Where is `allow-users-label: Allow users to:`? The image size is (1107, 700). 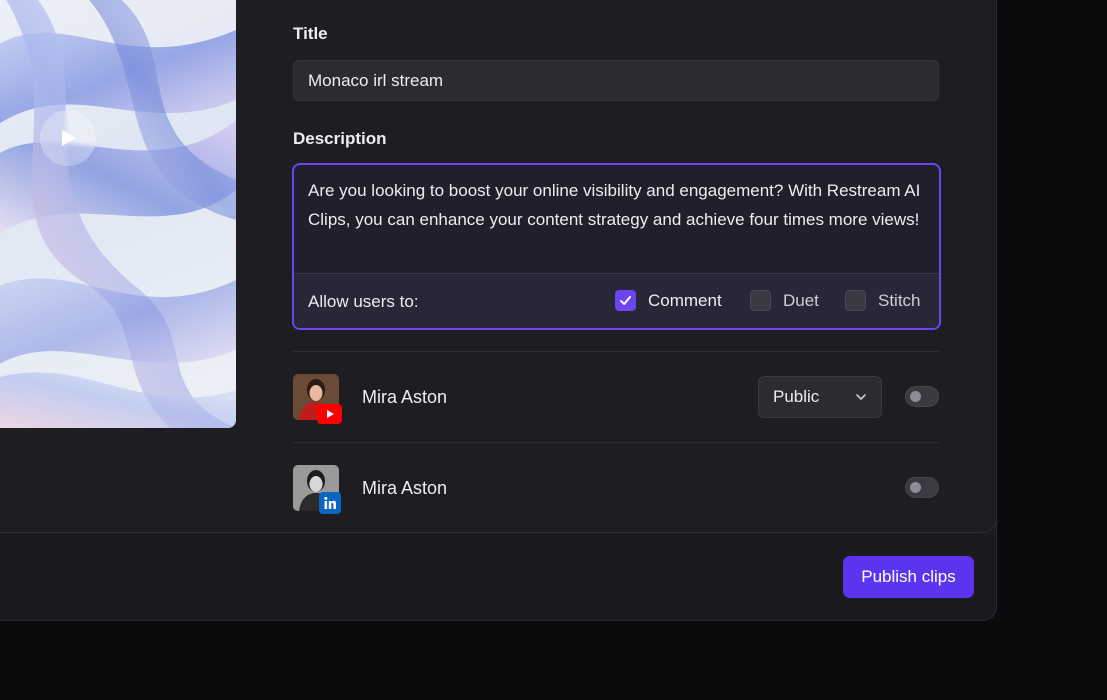
allow-users-label: Allow users to: is located at coordinates (363, 301).